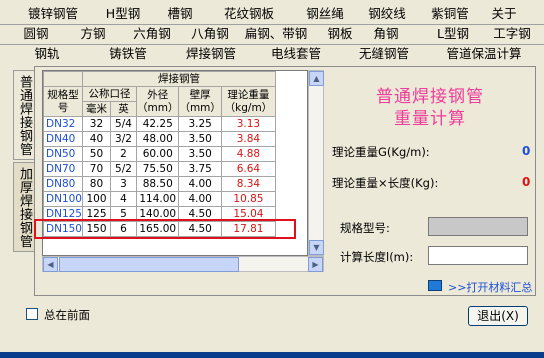 This screenshot has height=358, width=544. Describe the element at coordinates (50, 264) in the screenshot. I see `scroll-left-icon: ◀` at that location.